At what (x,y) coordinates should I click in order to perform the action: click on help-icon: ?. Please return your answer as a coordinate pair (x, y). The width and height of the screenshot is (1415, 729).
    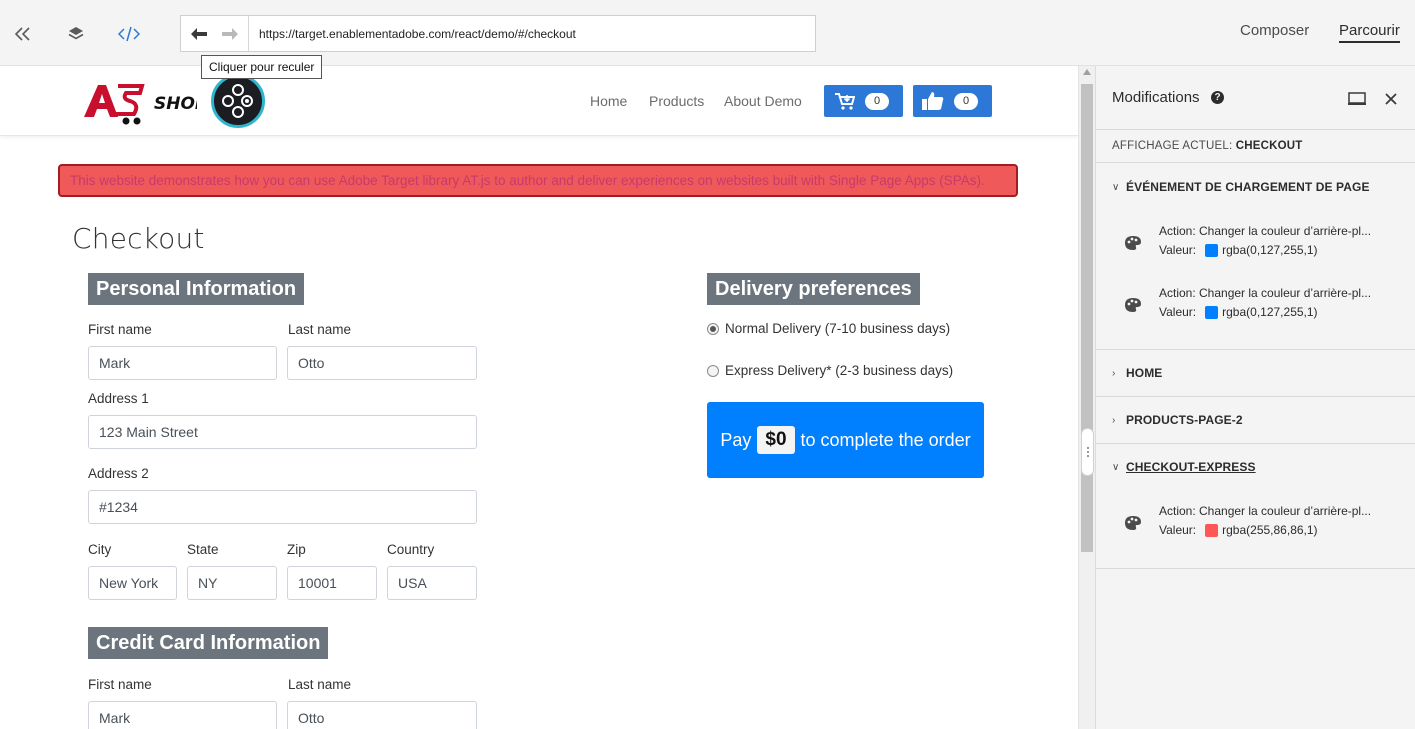
    Looking at the image, I should click on (1217, 97).